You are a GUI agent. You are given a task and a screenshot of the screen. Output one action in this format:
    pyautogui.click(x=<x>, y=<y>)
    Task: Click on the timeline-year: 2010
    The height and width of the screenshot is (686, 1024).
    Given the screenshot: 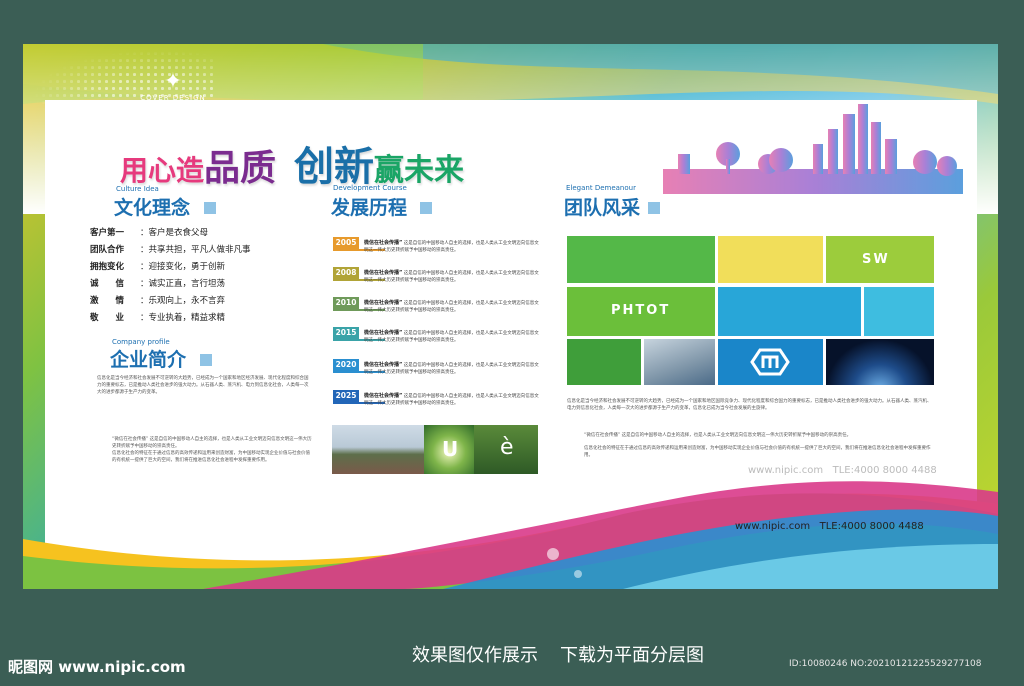 What is the action you would take?
    pyautogui.click(x=346, y=303)
    